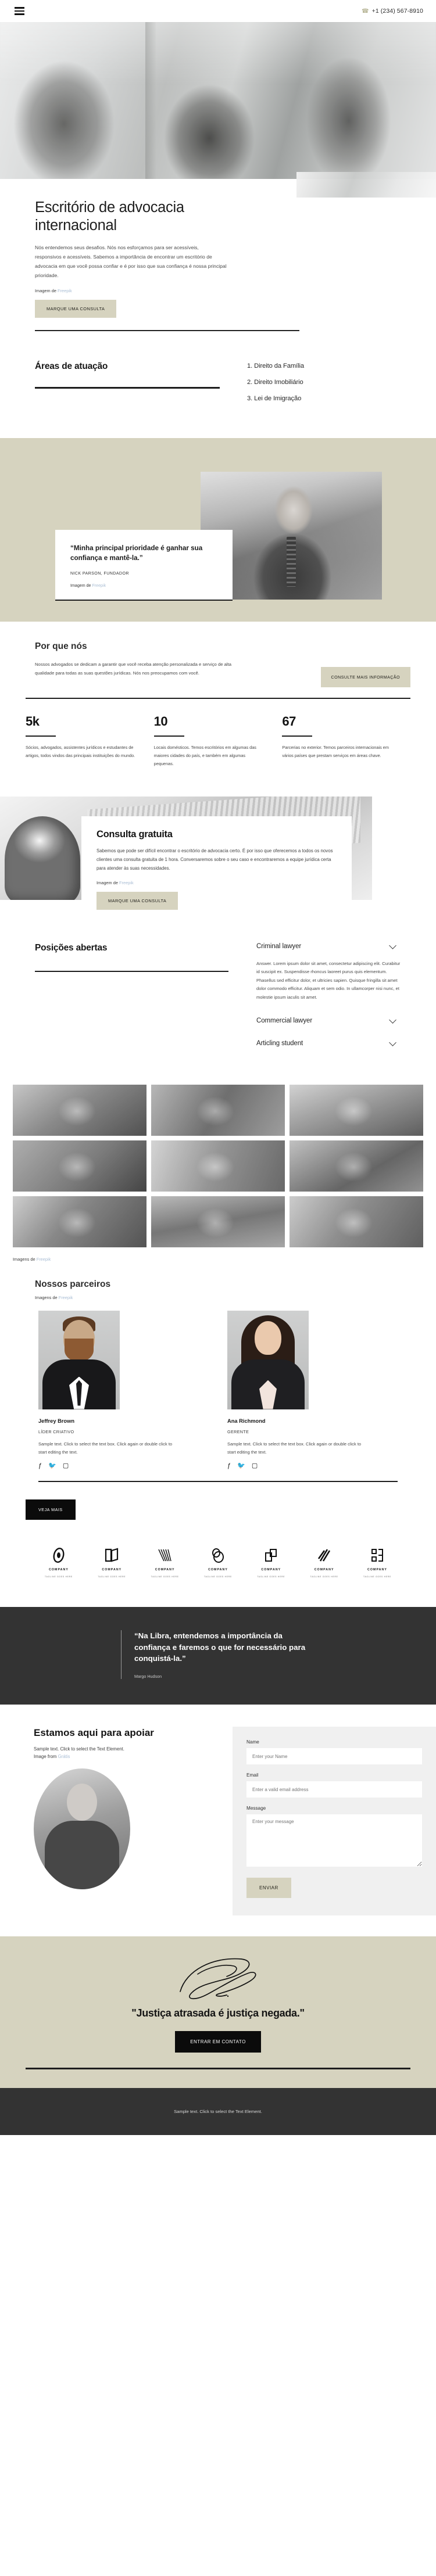 The height and width of the screenshot is (2576, 436). What do you see at coordinates (47, 1297) in the screenshot?
I see `partners-credit-prefix: Imagens de` at bounding box center [47, 1297].